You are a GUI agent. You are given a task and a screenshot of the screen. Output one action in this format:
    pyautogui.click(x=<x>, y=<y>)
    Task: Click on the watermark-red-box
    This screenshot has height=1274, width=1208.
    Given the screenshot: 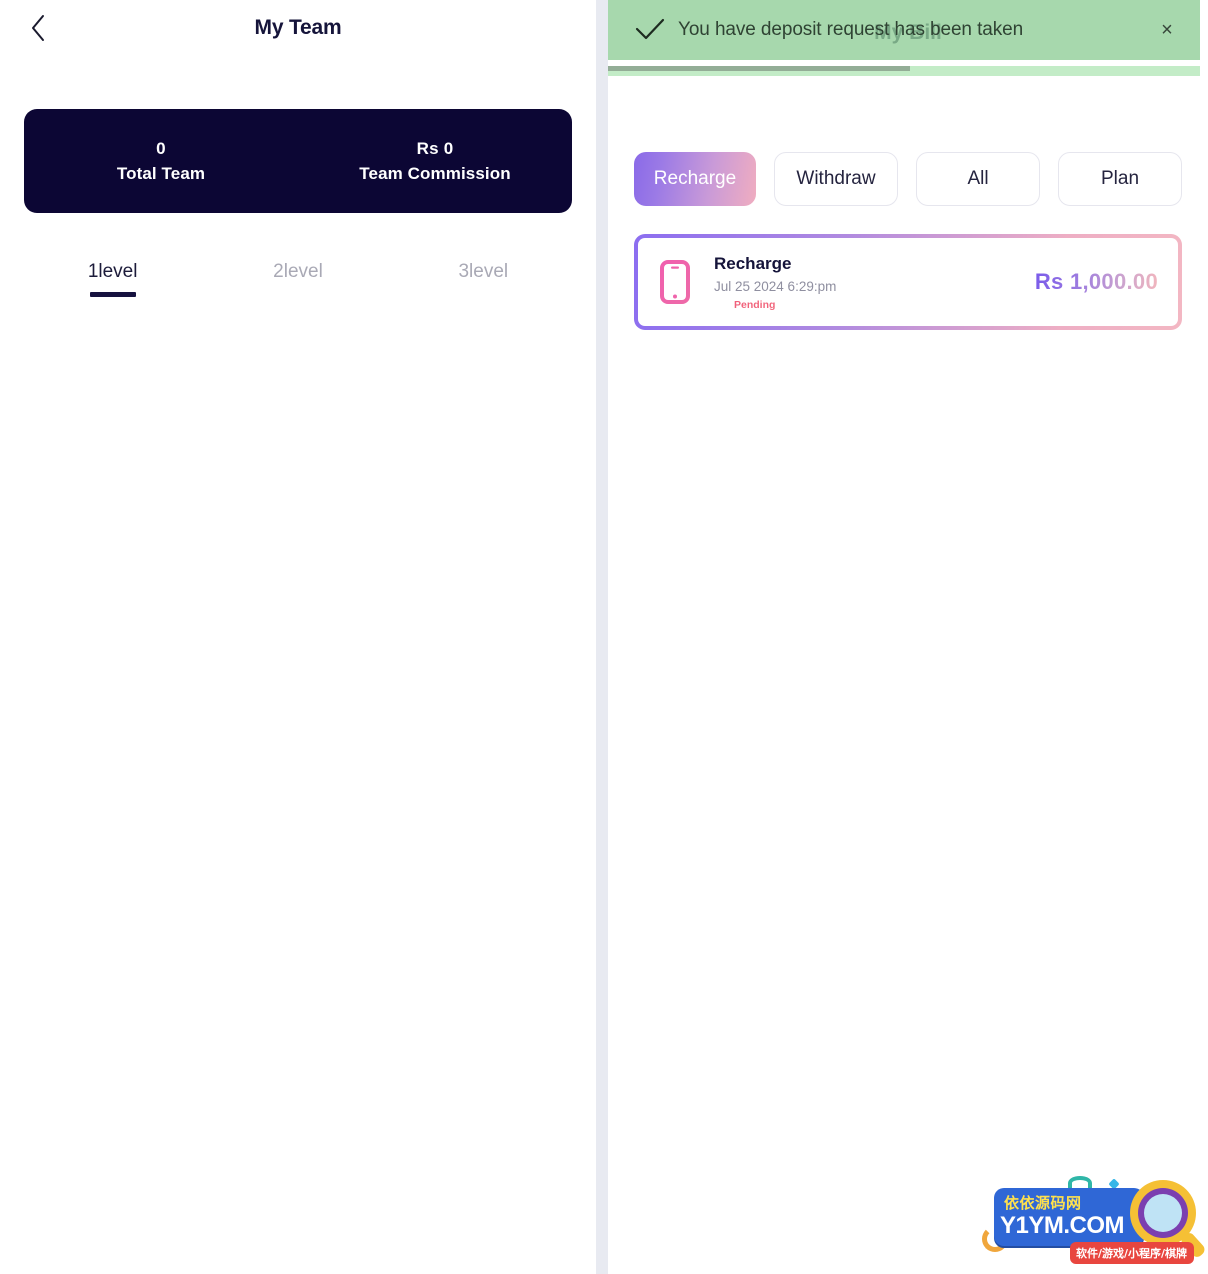 What is the action you would take?
    pyautogui.click(x=1132, y=1253)
    